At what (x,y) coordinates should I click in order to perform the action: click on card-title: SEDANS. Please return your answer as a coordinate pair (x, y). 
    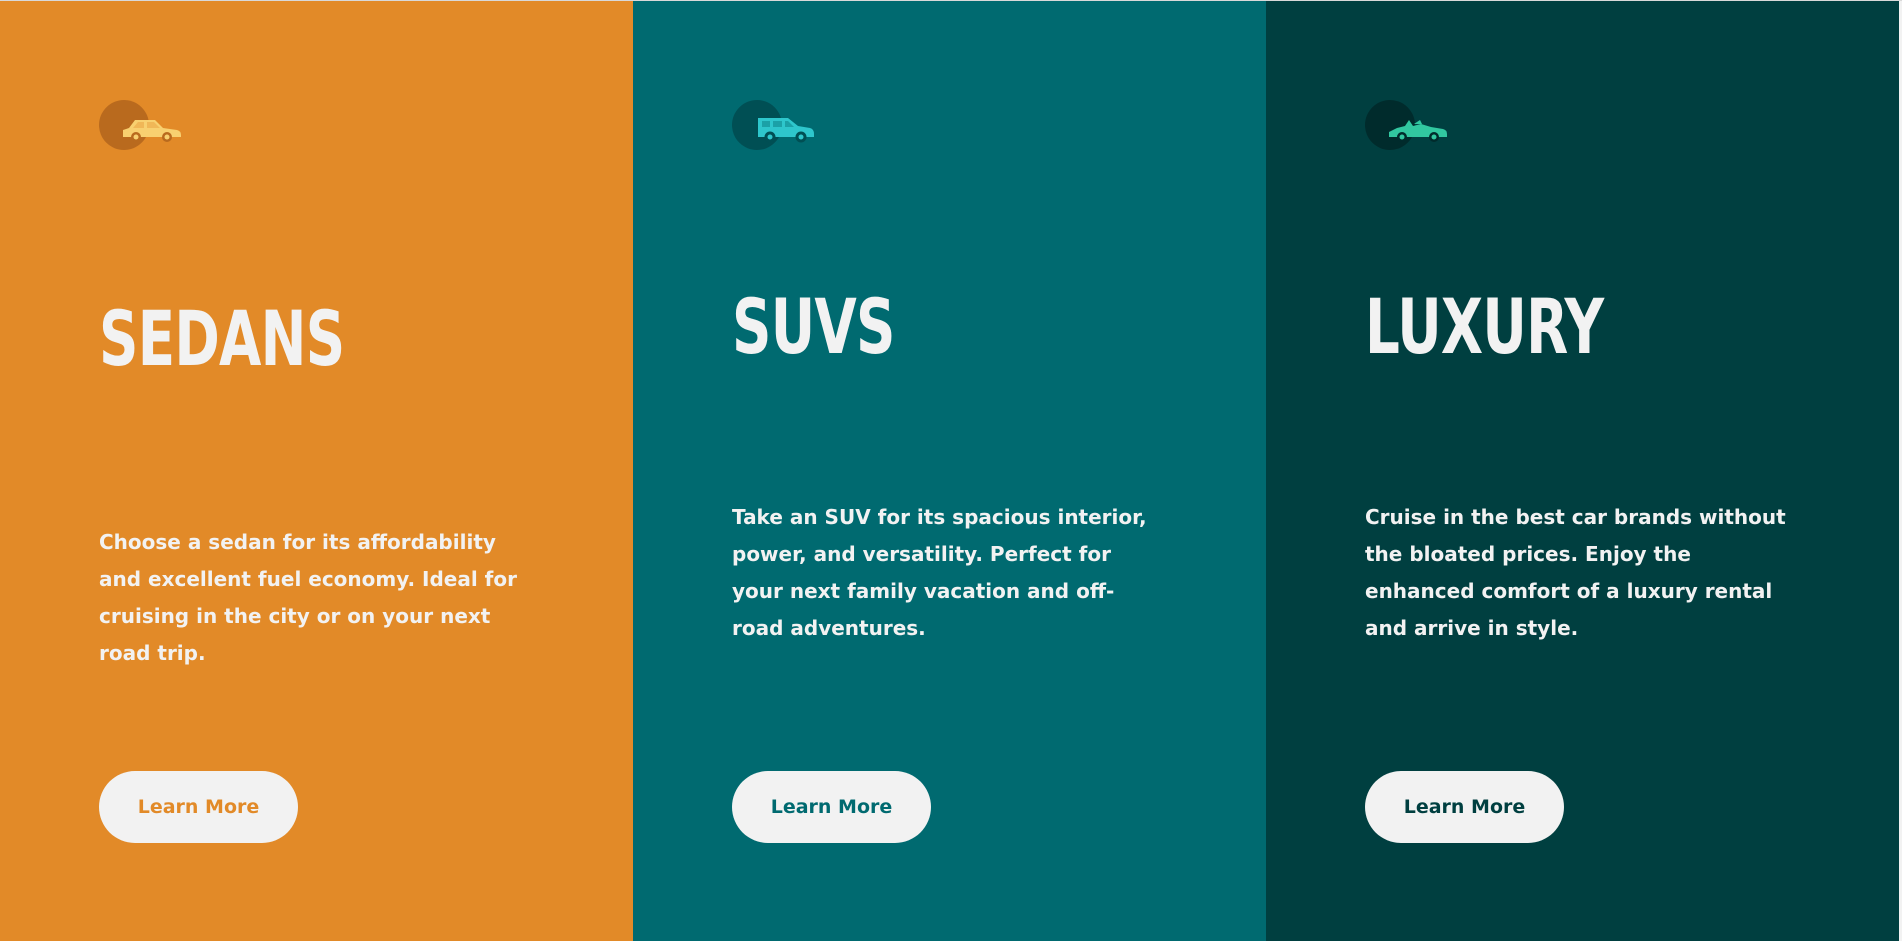
    Looking at the image, I should click on (222, 338).